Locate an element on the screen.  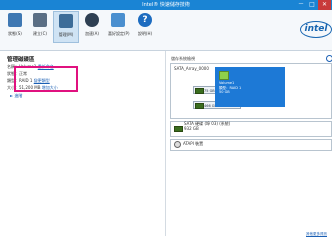
help-icon: ? is located at coordinates (145, 20).